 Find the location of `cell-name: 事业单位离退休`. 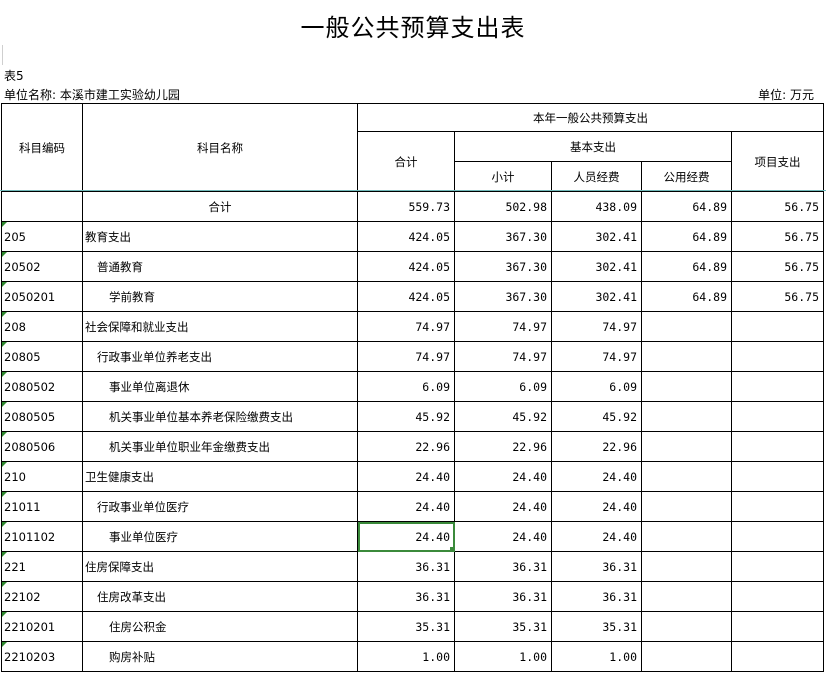

cell-name: 事业单位离退休 is located at coordinates (220, 386).